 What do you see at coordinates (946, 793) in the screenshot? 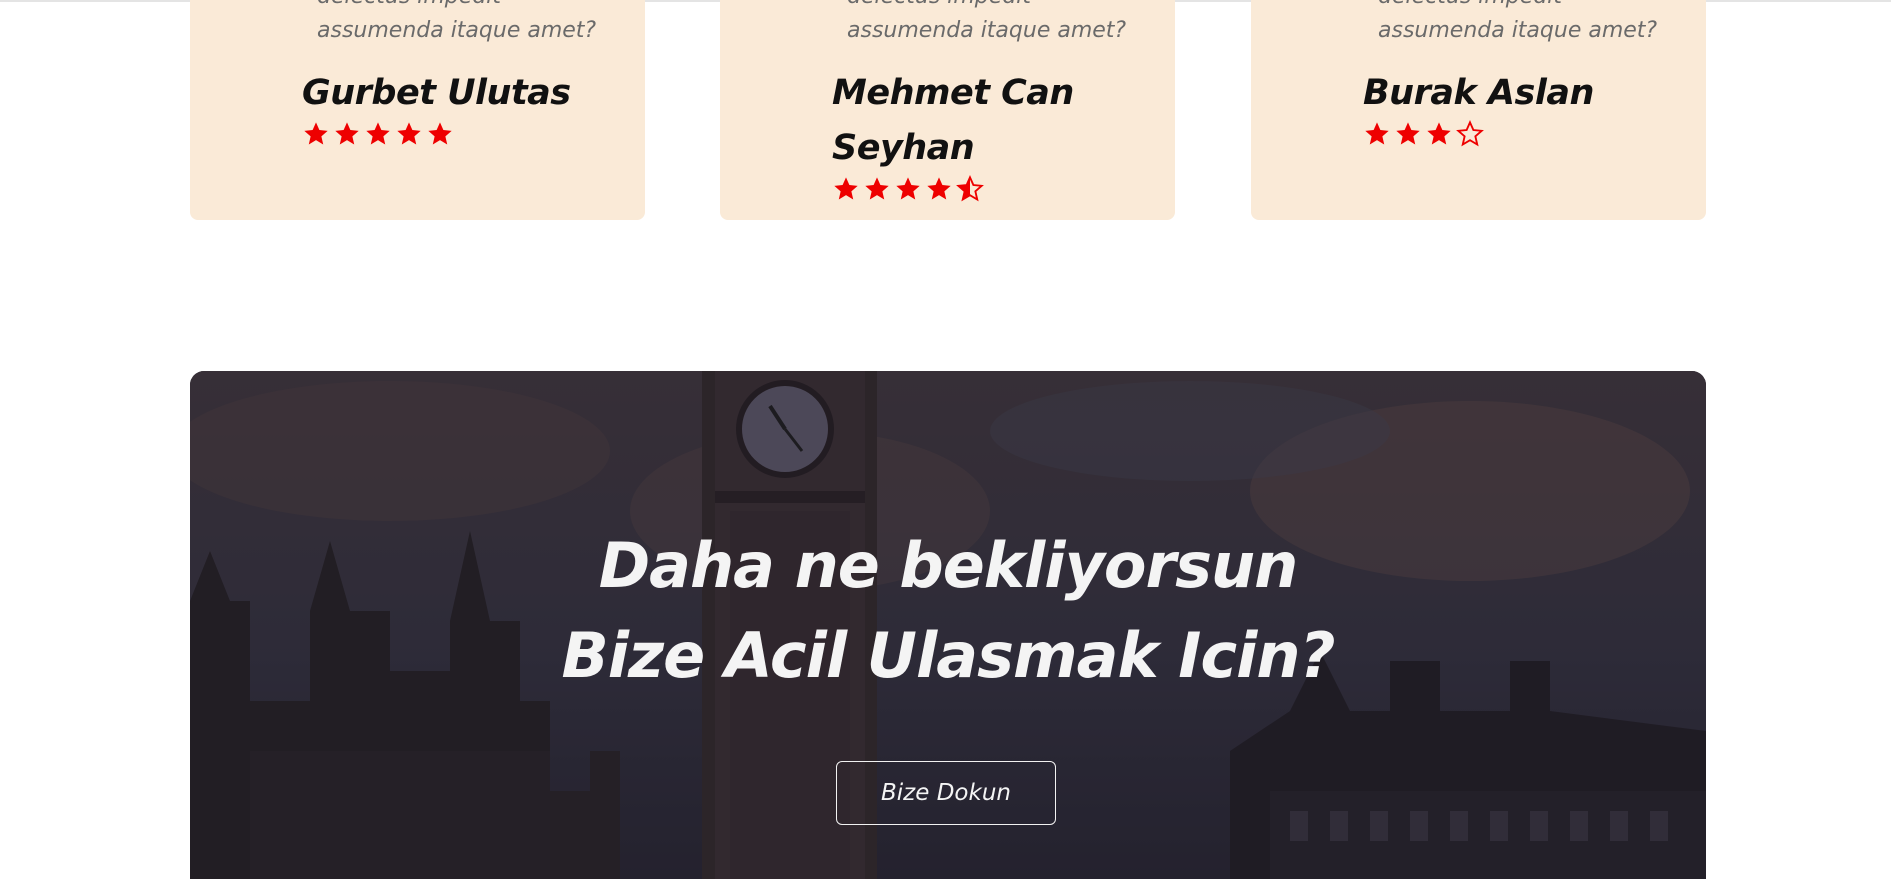
I see `contact-us-button: Bize Dokun` at bounding box center [946, 793].